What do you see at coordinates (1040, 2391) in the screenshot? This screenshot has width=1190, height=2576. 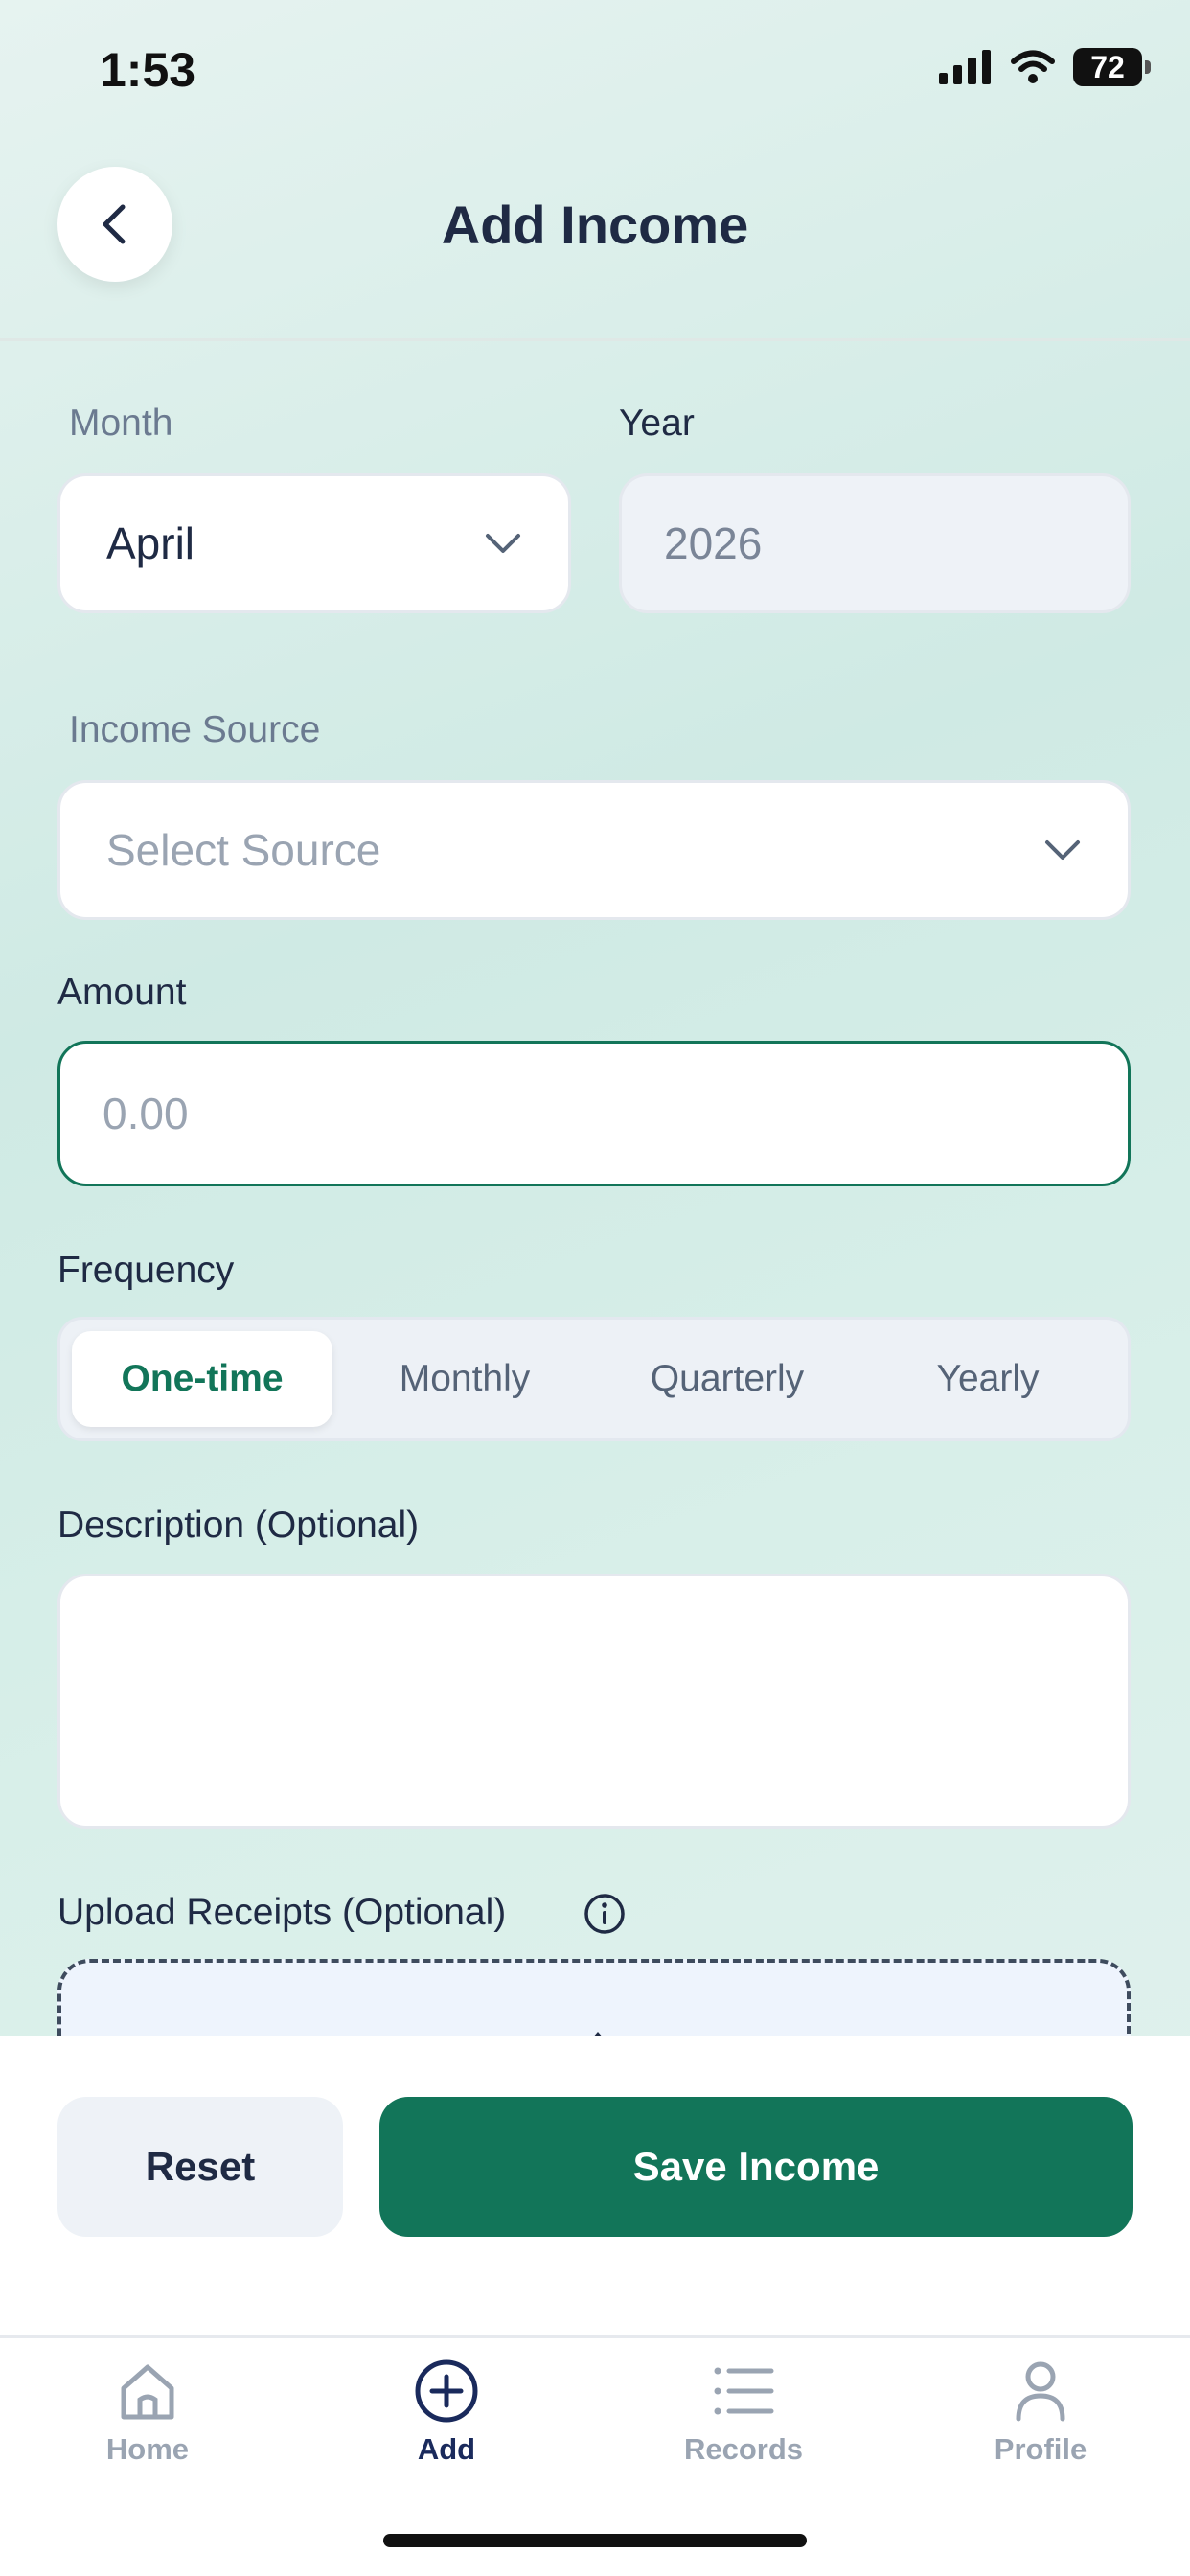 I see `user-icon` at bounding box center [1040, 2391].